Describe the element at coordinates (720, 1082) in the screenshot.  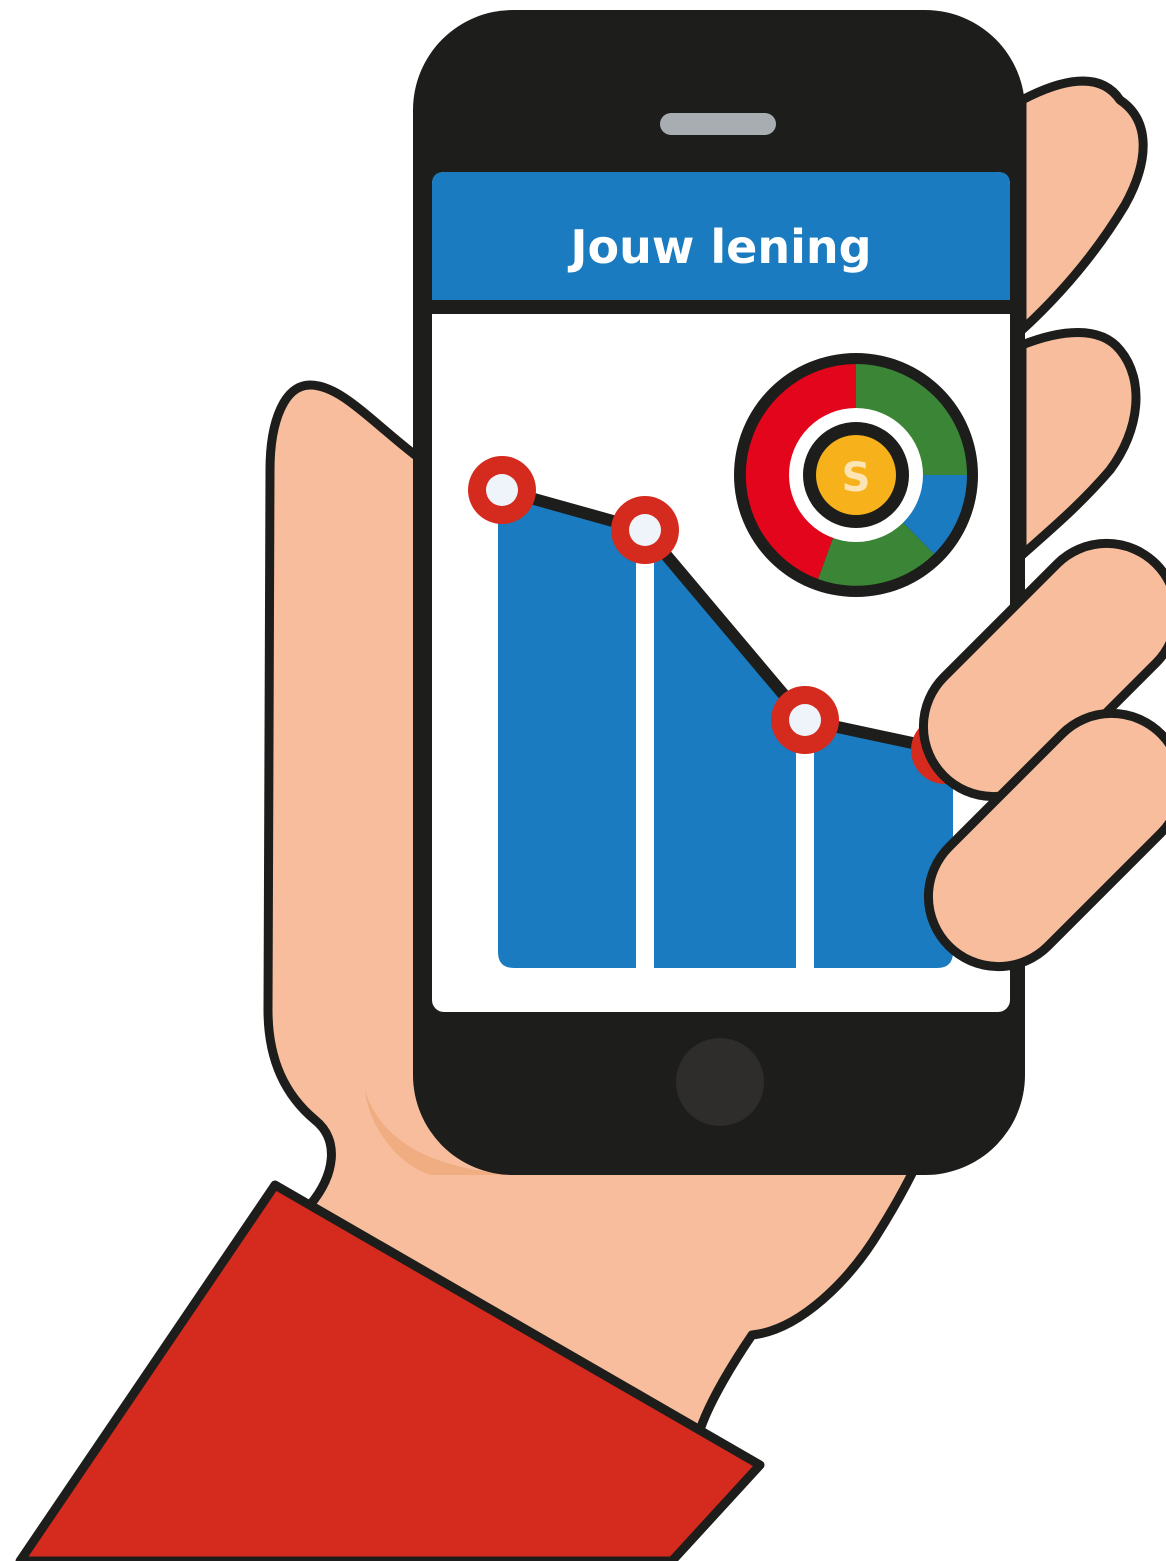
I see `home-button` at that location.